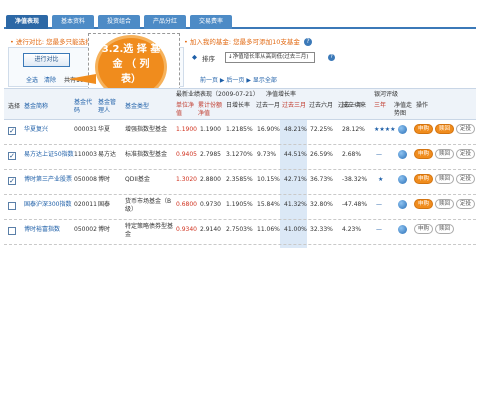 The image size is (481, 420). What do you see at coordinates (295, 229) in the screenshot?
I see `past-3m: 41.00%` at bounding box center [295, 229].